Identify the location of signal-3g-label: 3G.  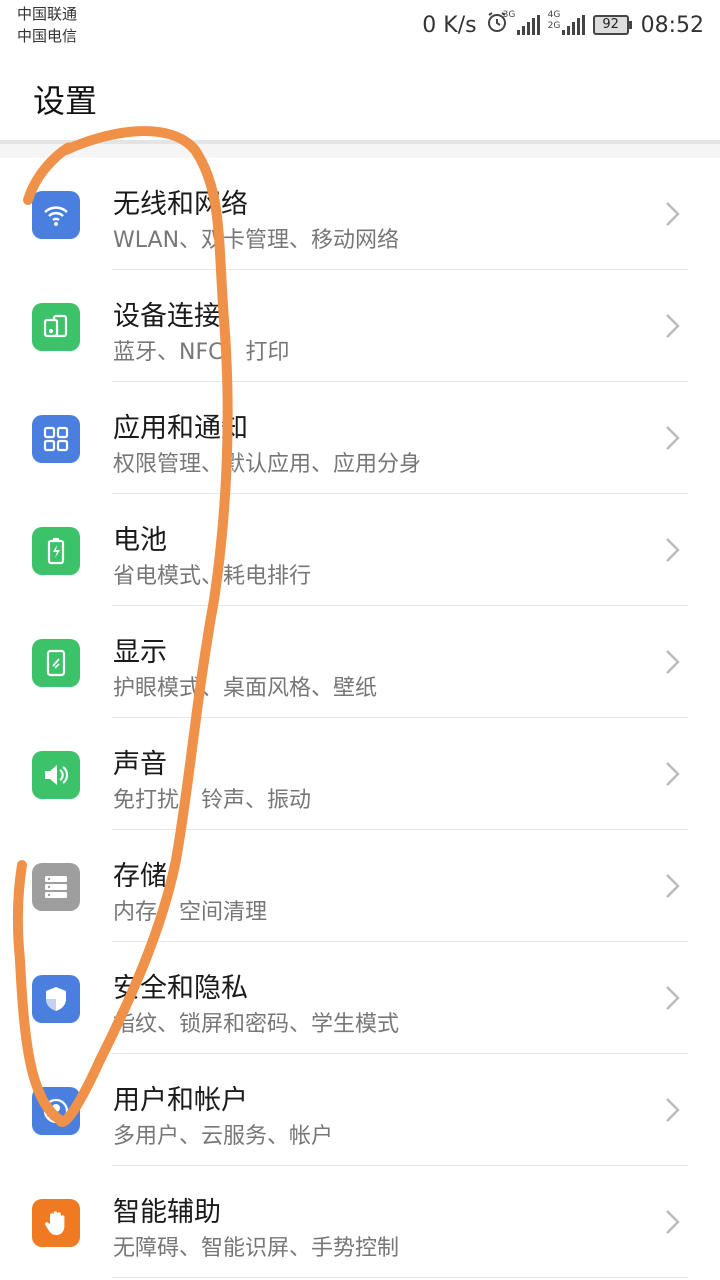
(509, 15).